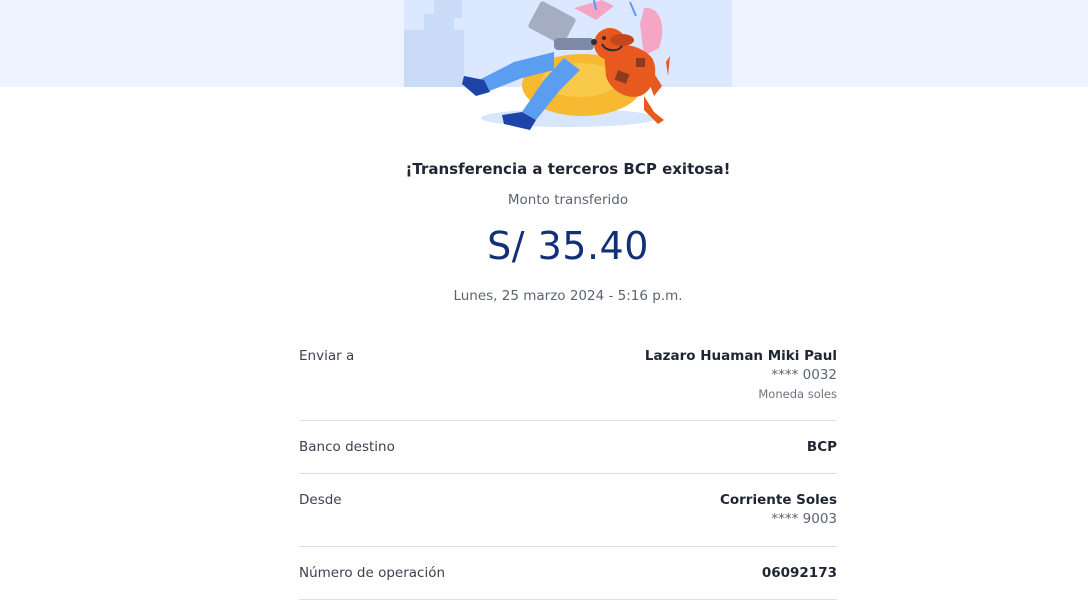 Image resolution: width=1088 pixels, height=613 pixels. What do you see at coordinates (568, 246) in the screenshot?
I see `amount-value: S/ 35.40` at bounding box center [568, 246].